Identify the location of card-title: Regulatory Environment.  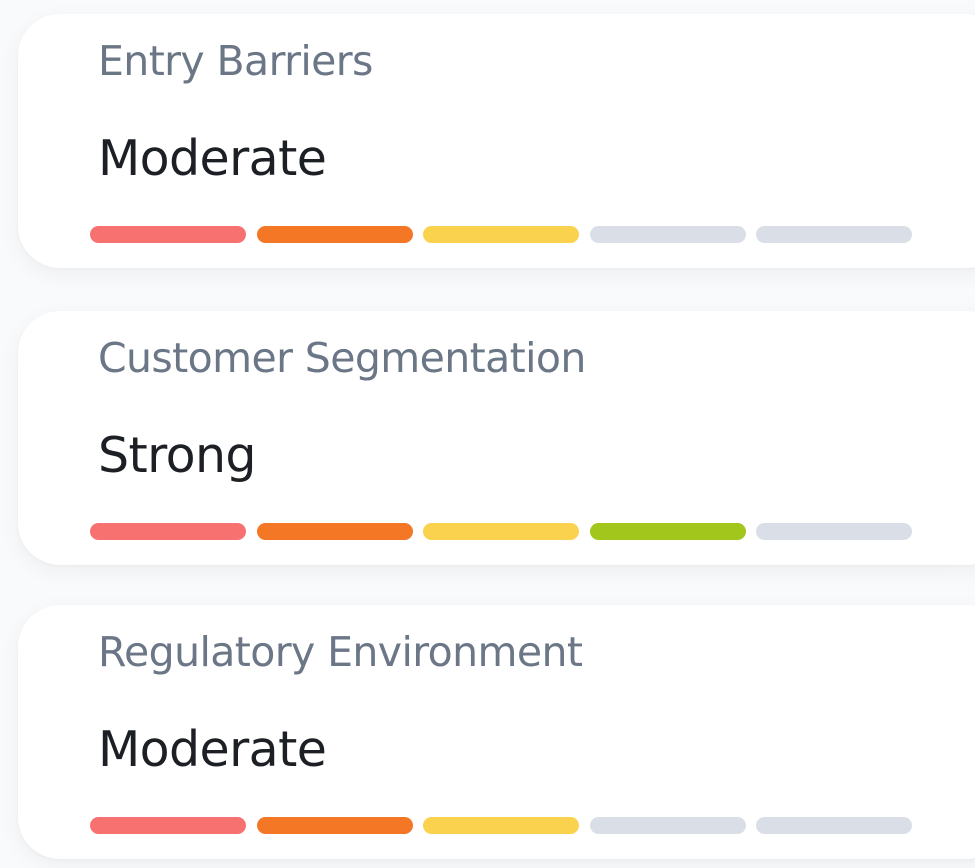
(340, 652).